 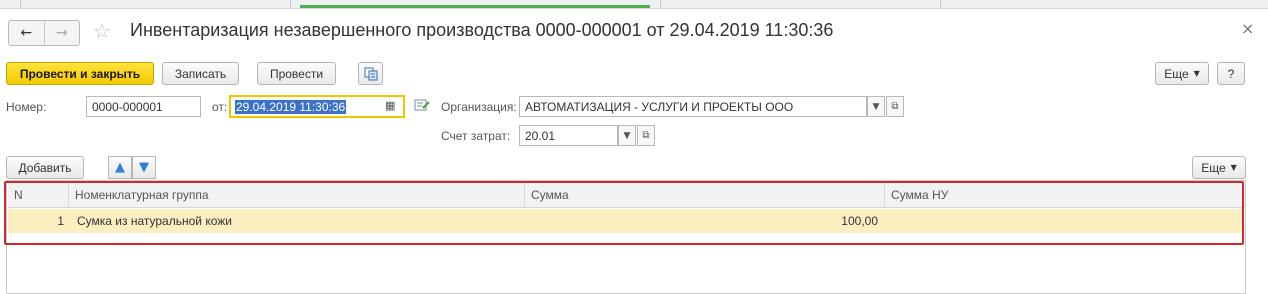 I want to click on organization-label: Организация:, so click(x=479, y=107).